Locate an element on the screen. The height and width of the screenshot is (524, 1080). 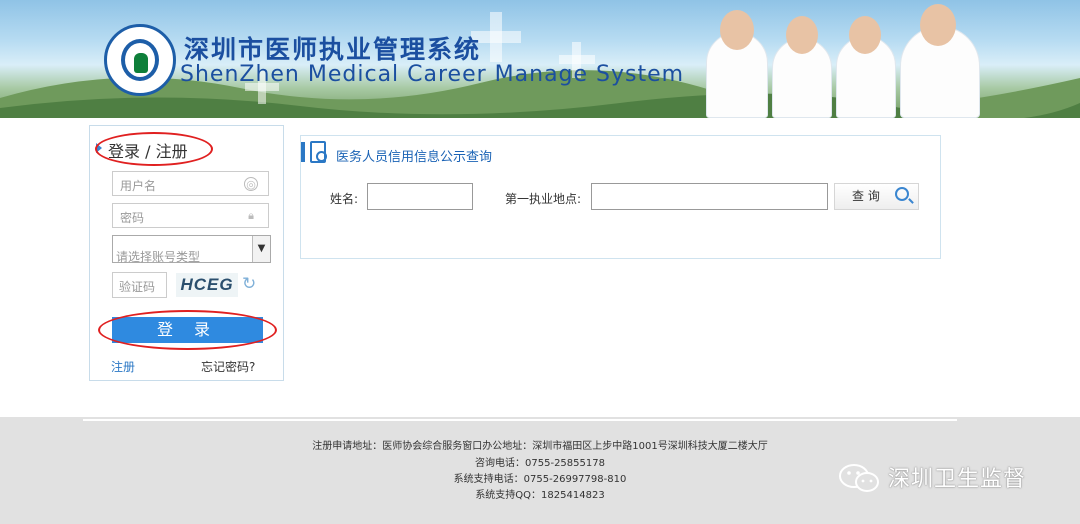
username-placeholder: 用户名 is located at coordinates (138, 186).